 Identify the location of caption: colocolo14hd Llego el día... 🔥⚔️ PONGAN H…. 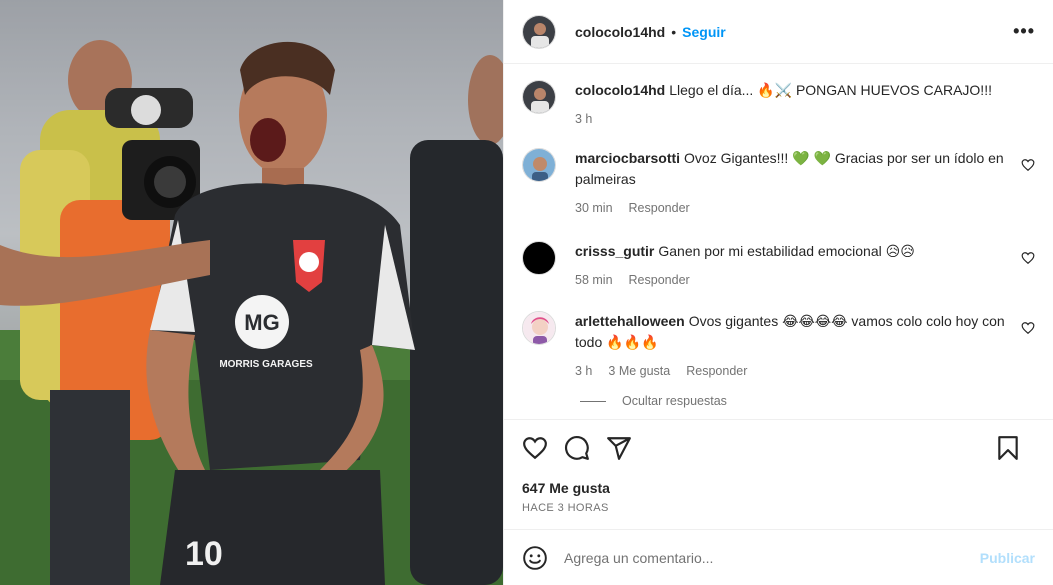
(778, 105).